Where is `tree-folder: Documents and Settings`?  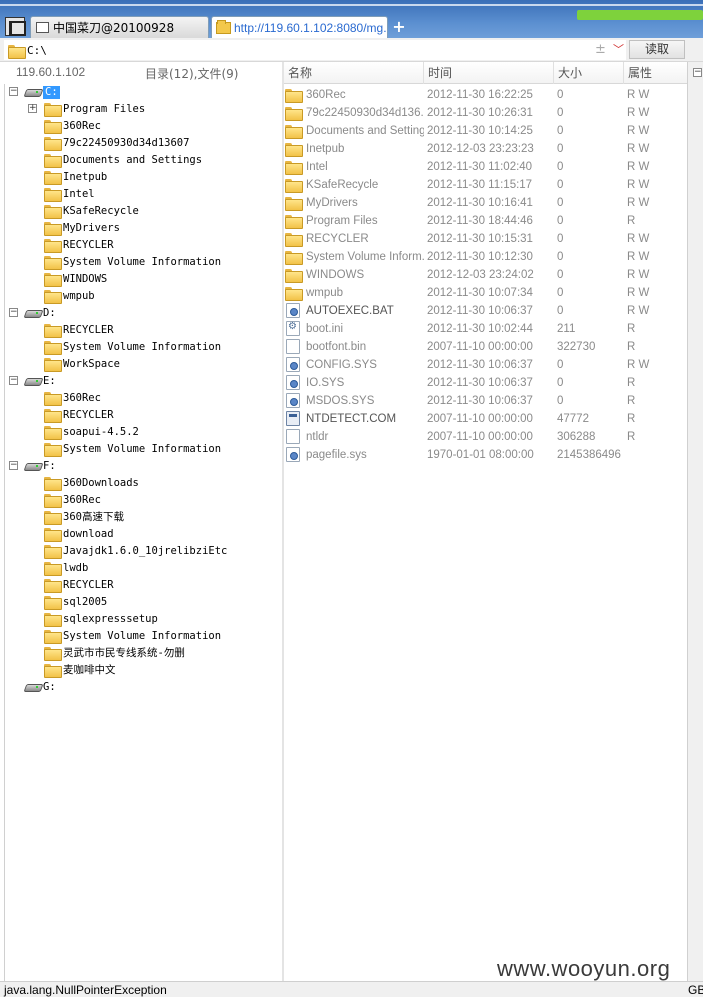
tree-folder: Documents and Settings is located at coordinates (144, 160).